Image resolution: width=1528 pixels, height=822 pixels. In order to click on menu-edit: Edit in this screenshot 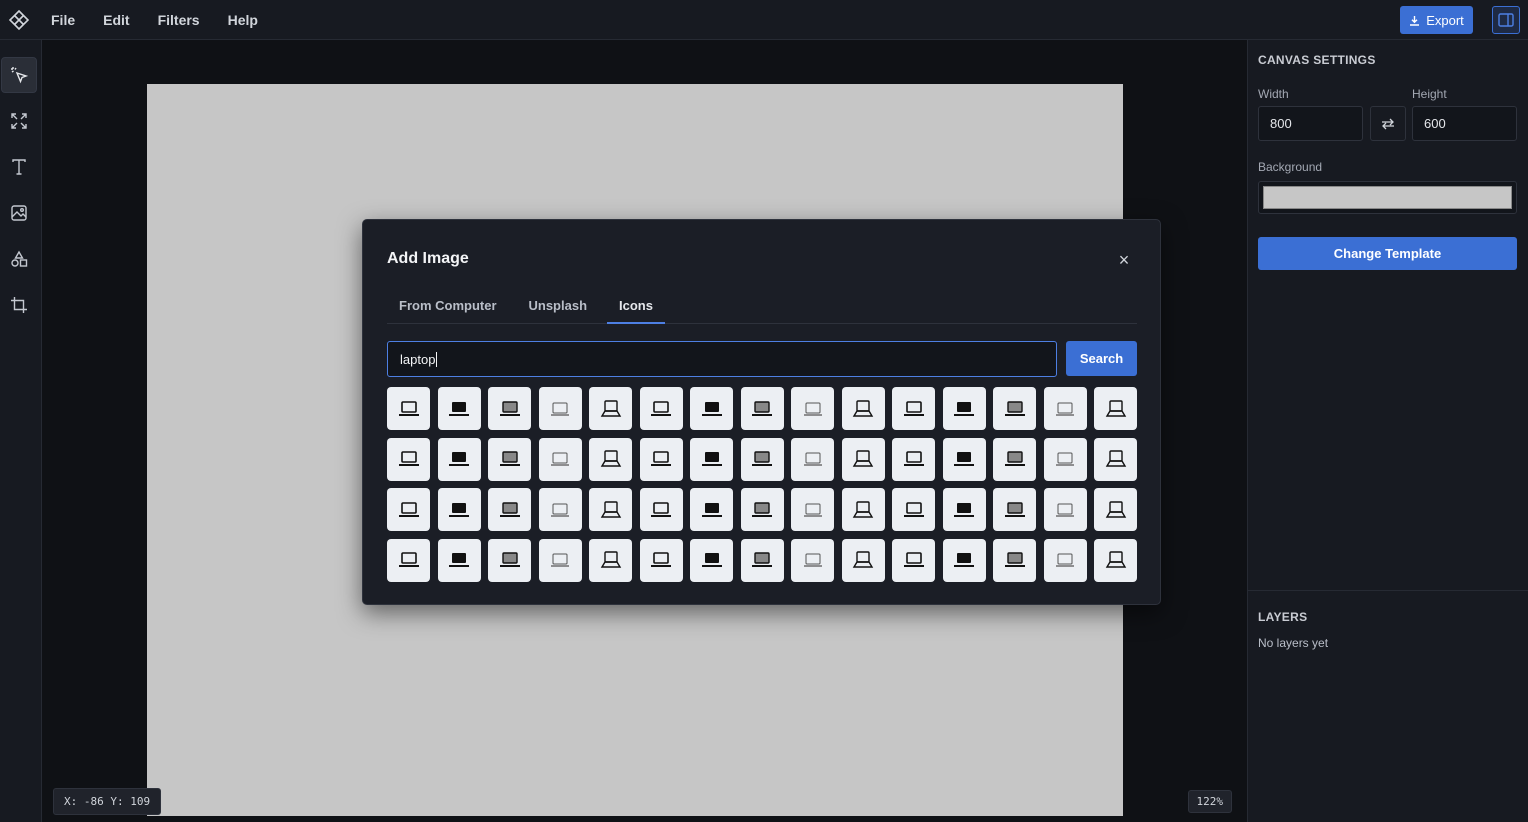, I will do `click(116, 20)`.